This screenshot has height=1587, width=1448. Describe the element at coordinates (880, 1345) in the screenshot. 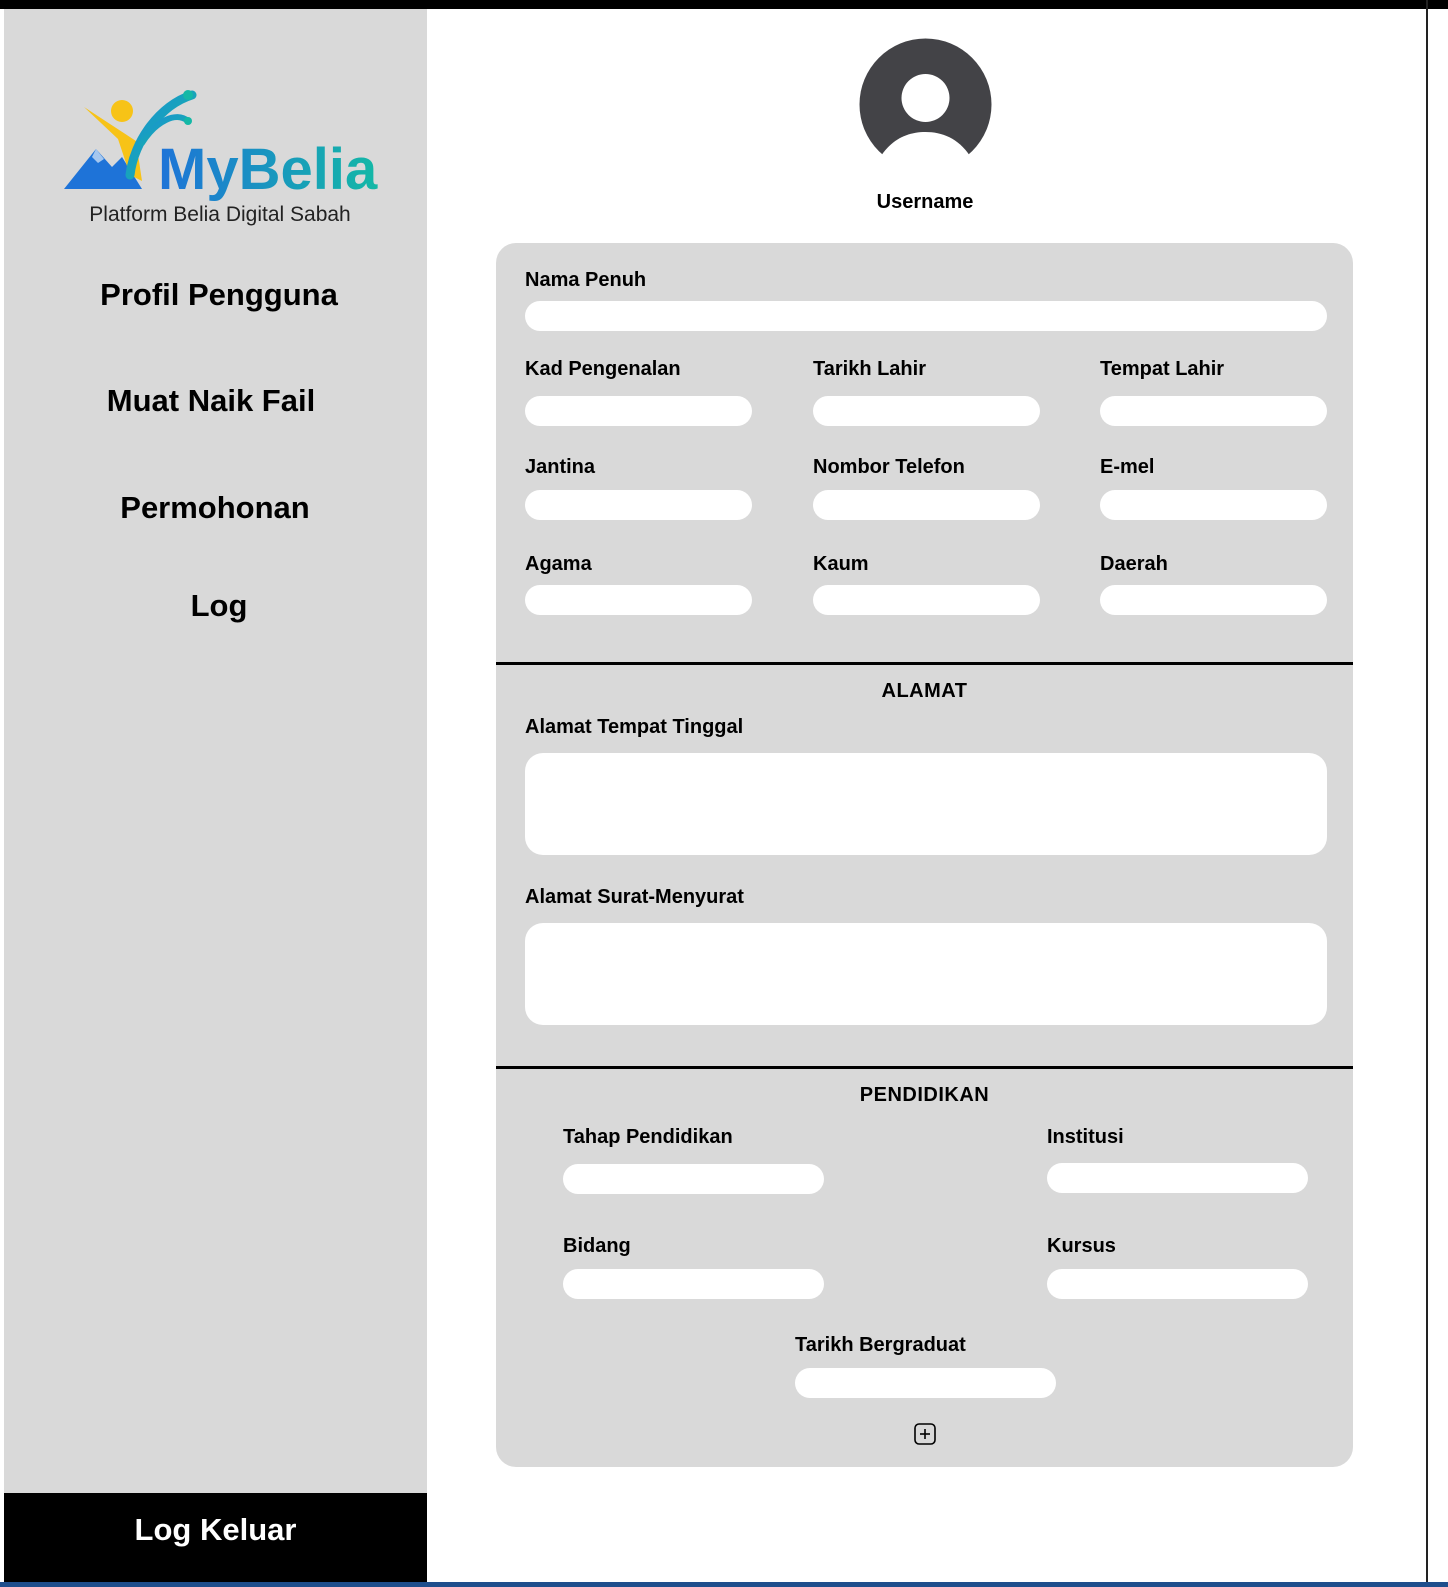

I see `label-tarikh-bergraduat: Tarikh Bergraduat` at that location.